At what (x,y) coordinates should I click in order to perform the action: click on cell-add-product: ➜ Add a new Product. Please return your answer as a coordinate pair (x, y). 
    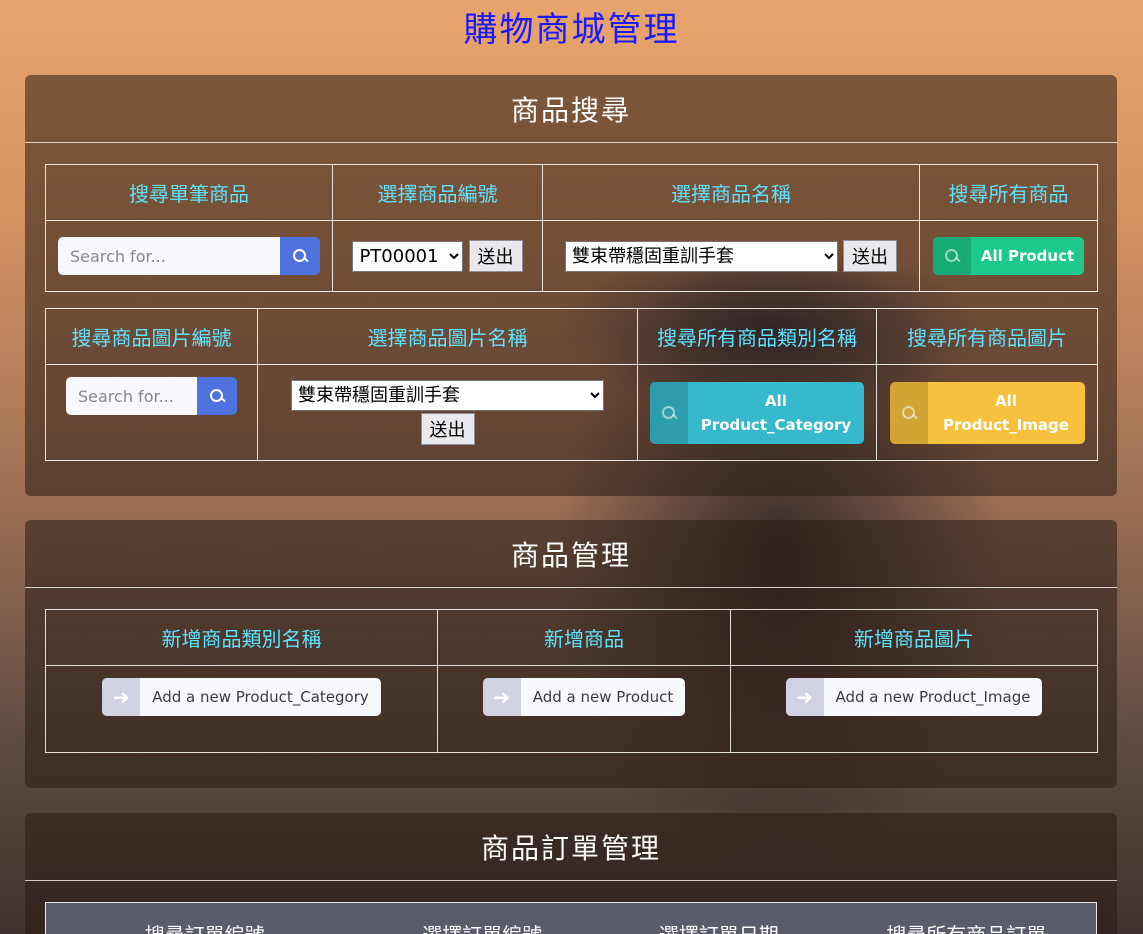
    Looking at the image, I should click on (584, 709).